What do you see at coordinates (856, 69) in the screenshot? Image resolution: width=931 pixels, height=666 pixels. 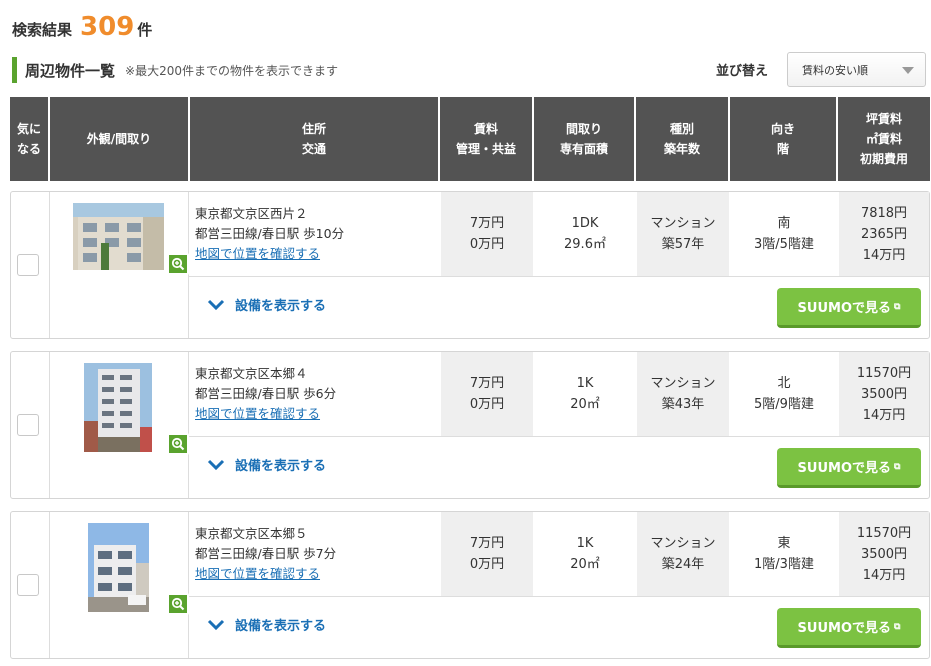 I see `sort-select: 賃料の安い順` at bounding box center [856, 69].